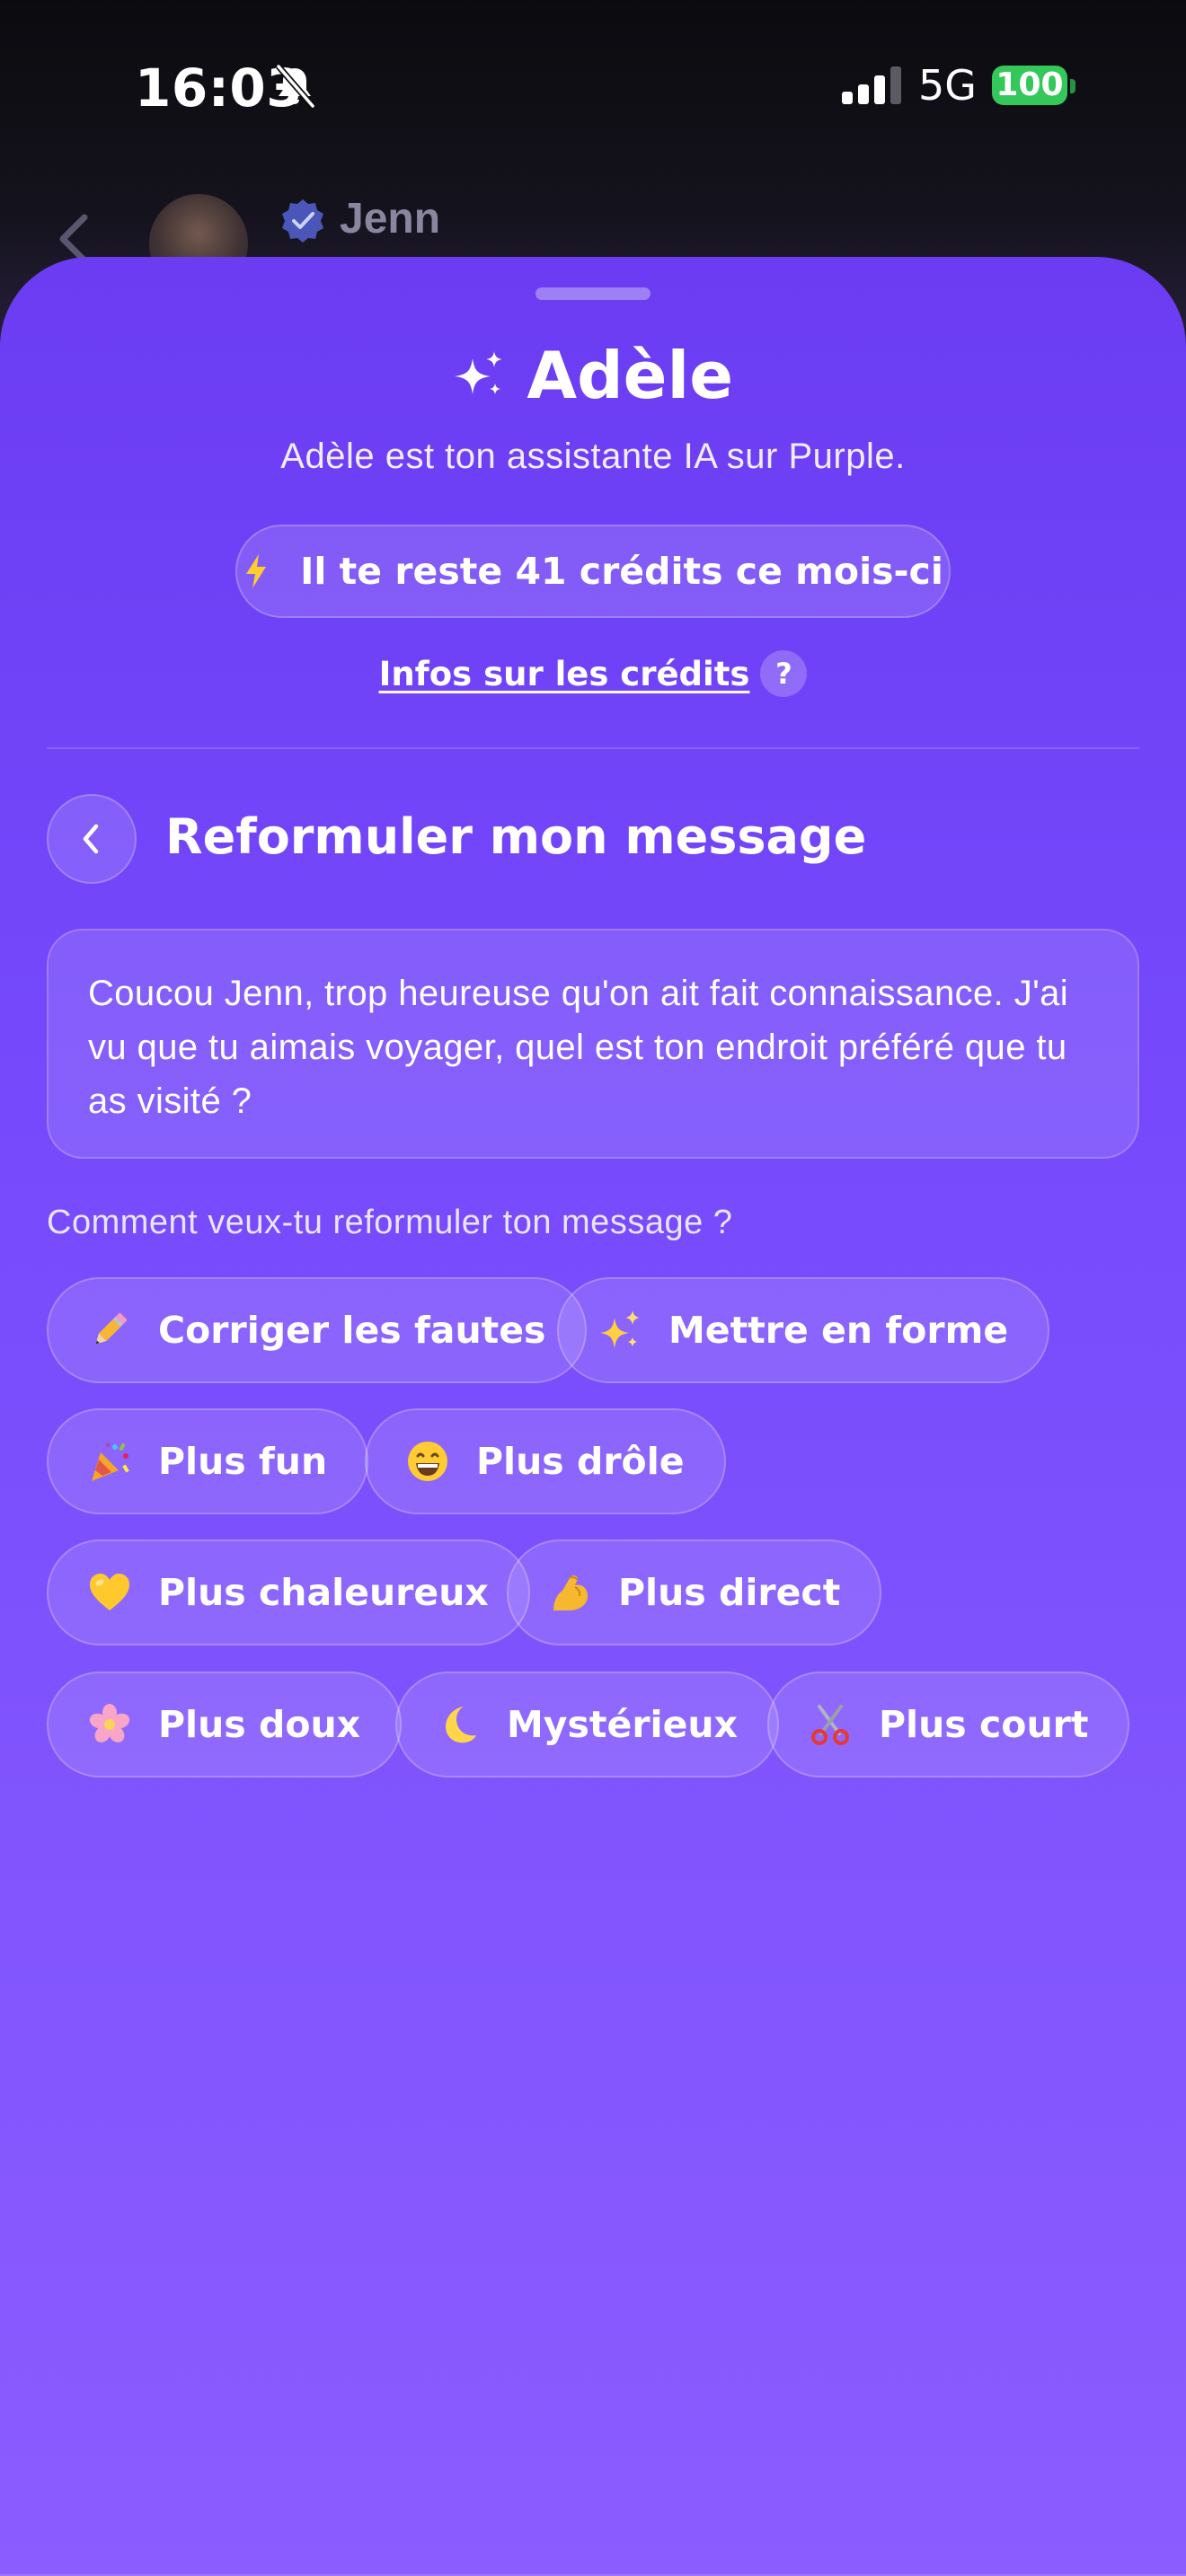 This screenshot has width=1186, height=2576. I want to click on credits-info-row: Infos sur les crédits ?, so click(593, 673).